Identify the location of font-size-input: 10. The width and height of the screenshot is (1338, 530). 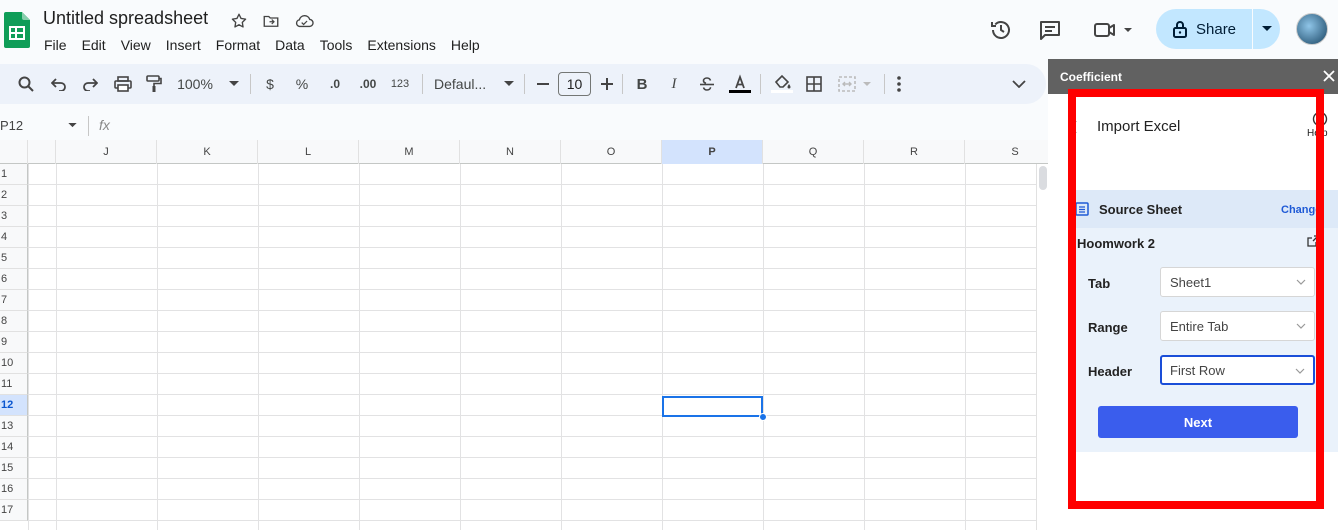
(574, 84).